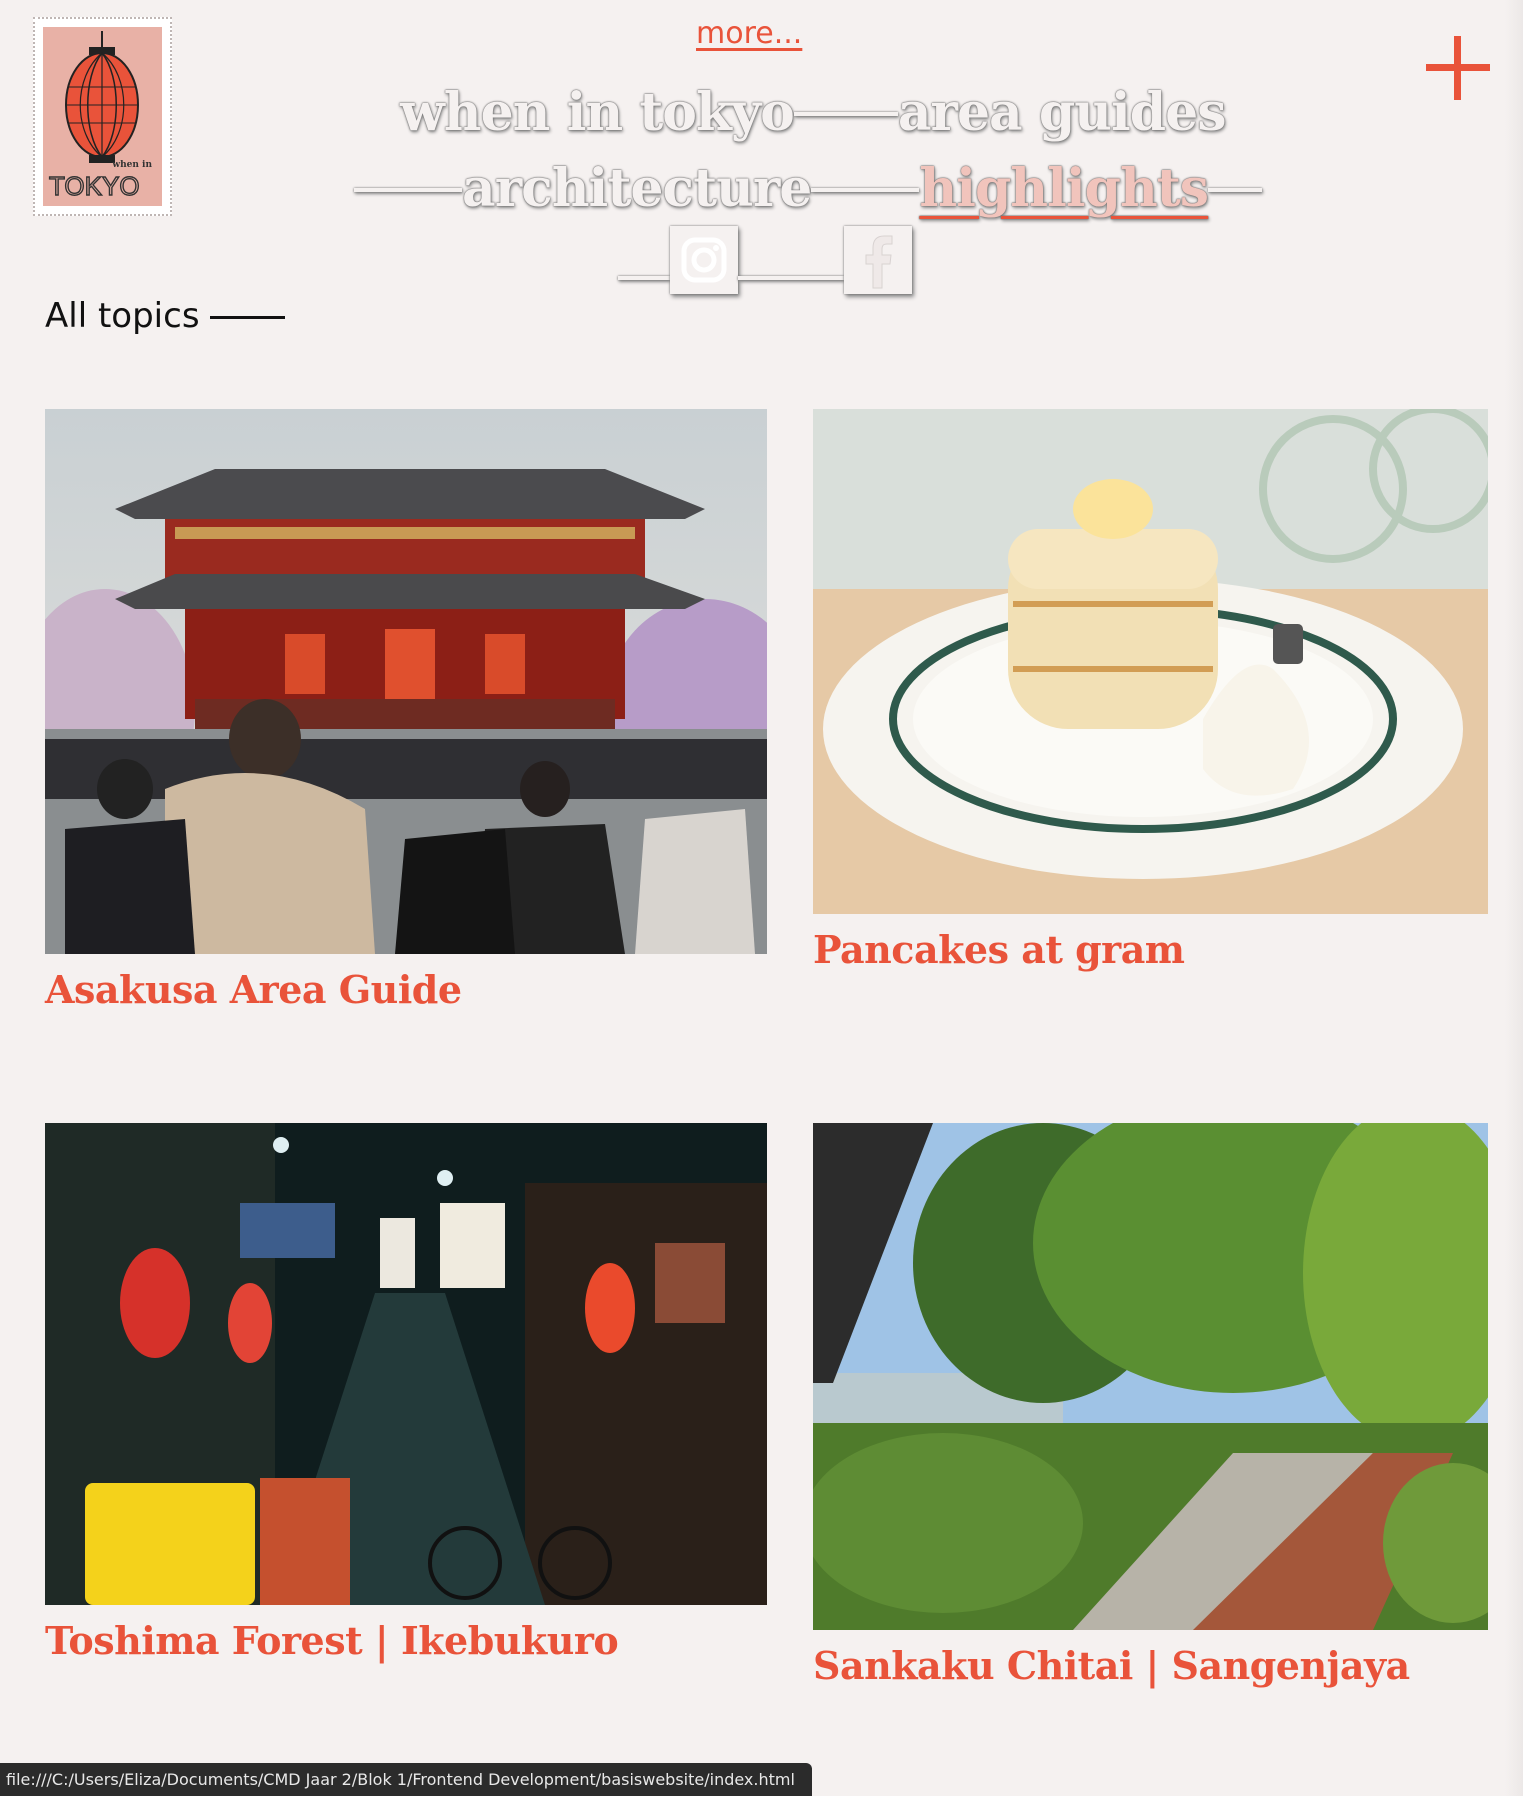 The height and width of the screenshot is (1796, 1523). I want to click on logo-small-text: when in, so click(132, 165).